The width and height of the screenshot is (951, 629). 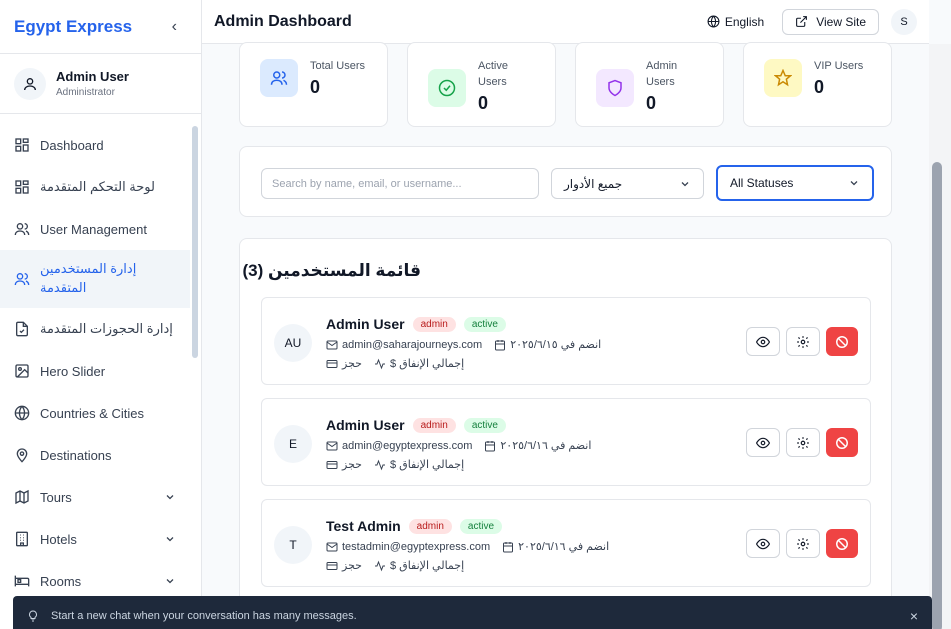 What do you see at coordinates (744, 21) in the screenshot?
I see `language-label: English` at bounding box center [744, 21].